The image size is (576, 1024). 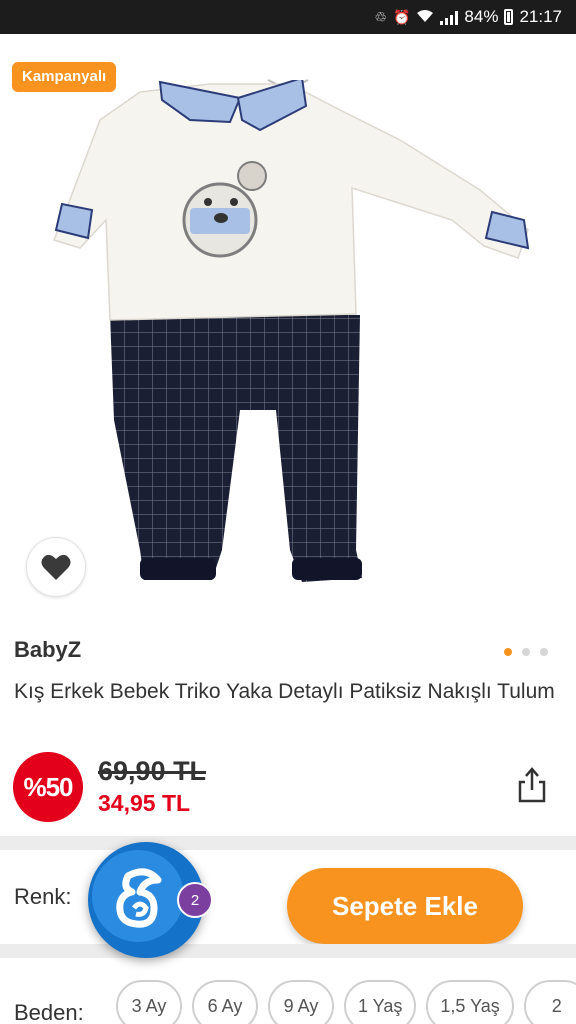 I want to click on sync-icon: ♲, so click(x=380, y=16).